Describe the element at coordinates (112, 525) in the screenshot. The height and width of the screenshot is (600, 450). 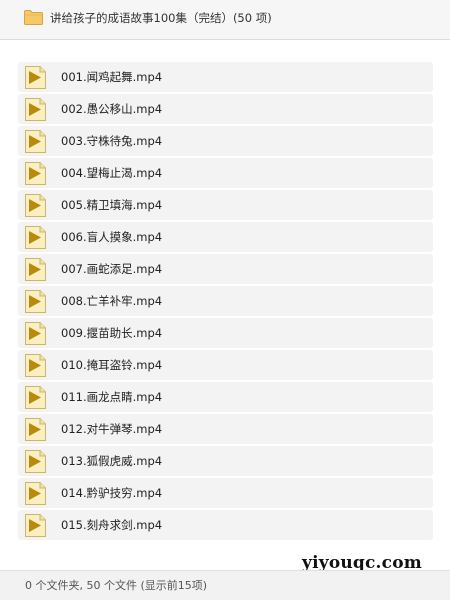
I see `file-name: 015.刻舟求剑.mp4` at that location.